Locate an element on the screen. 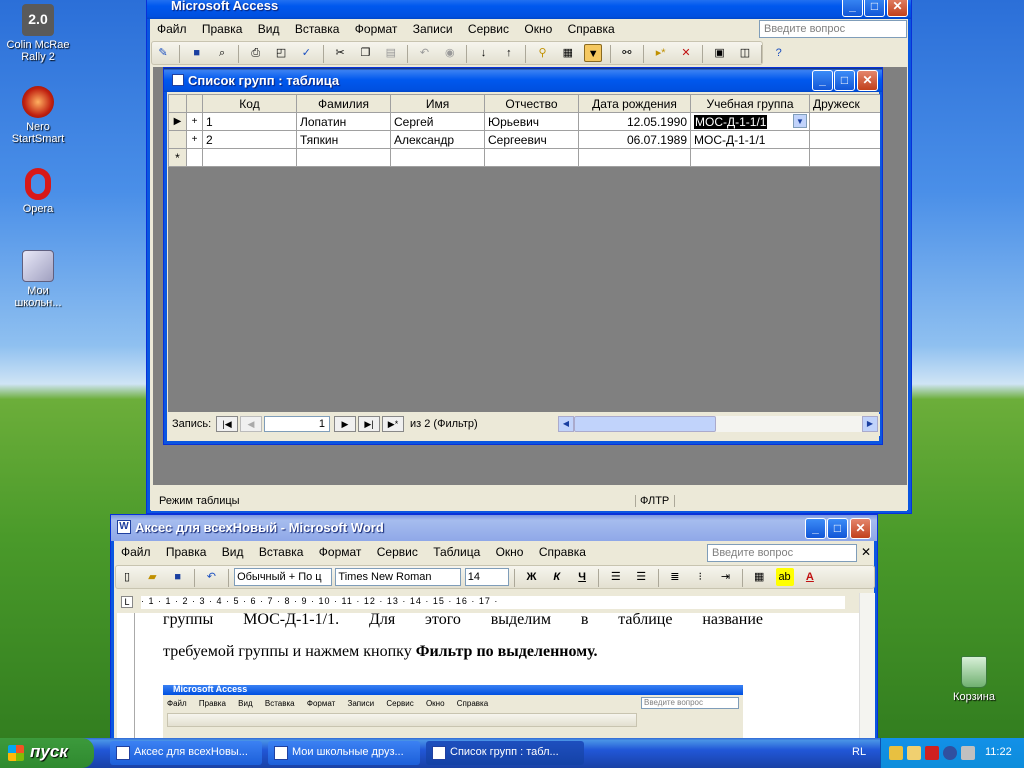  align-center-icon: ☰ is located at coordinates (641, 577).